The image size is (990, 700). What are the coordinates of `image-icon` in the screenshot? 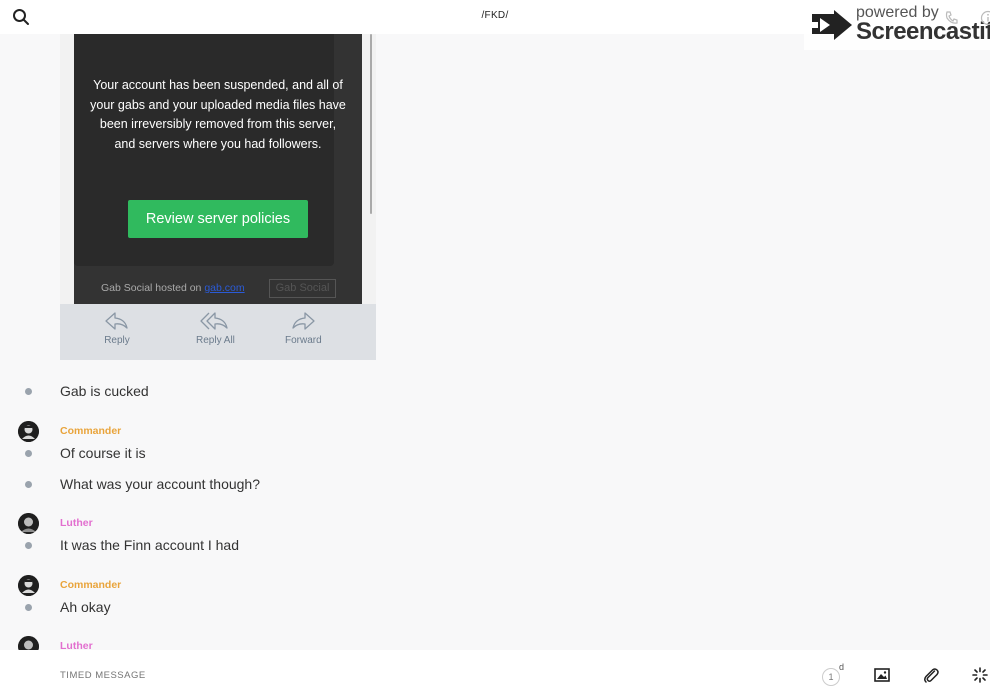 It's located at (882, 675).